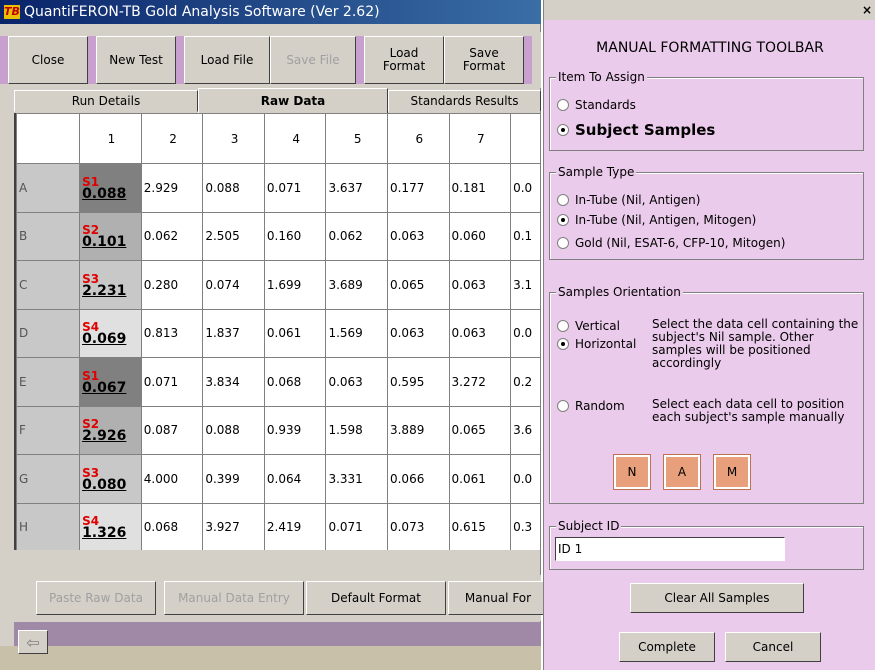 Image resolution: width=875 pixels, height=670 pixels. Describe the element at coordinates (233, 382) in the screenshot. I see `data-cell: 3.834` at that location.